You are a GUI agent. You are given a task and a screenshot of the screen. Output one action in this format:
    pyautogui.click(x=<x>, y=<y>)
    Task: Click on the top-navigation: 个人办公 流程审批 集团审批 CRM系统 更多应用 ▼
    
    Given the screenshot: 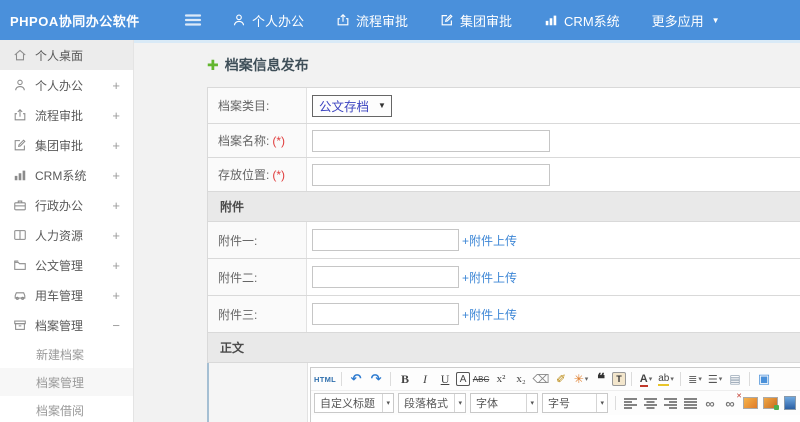 What is the action you would take?
    pyautogui.click(x=476, y=20)
    